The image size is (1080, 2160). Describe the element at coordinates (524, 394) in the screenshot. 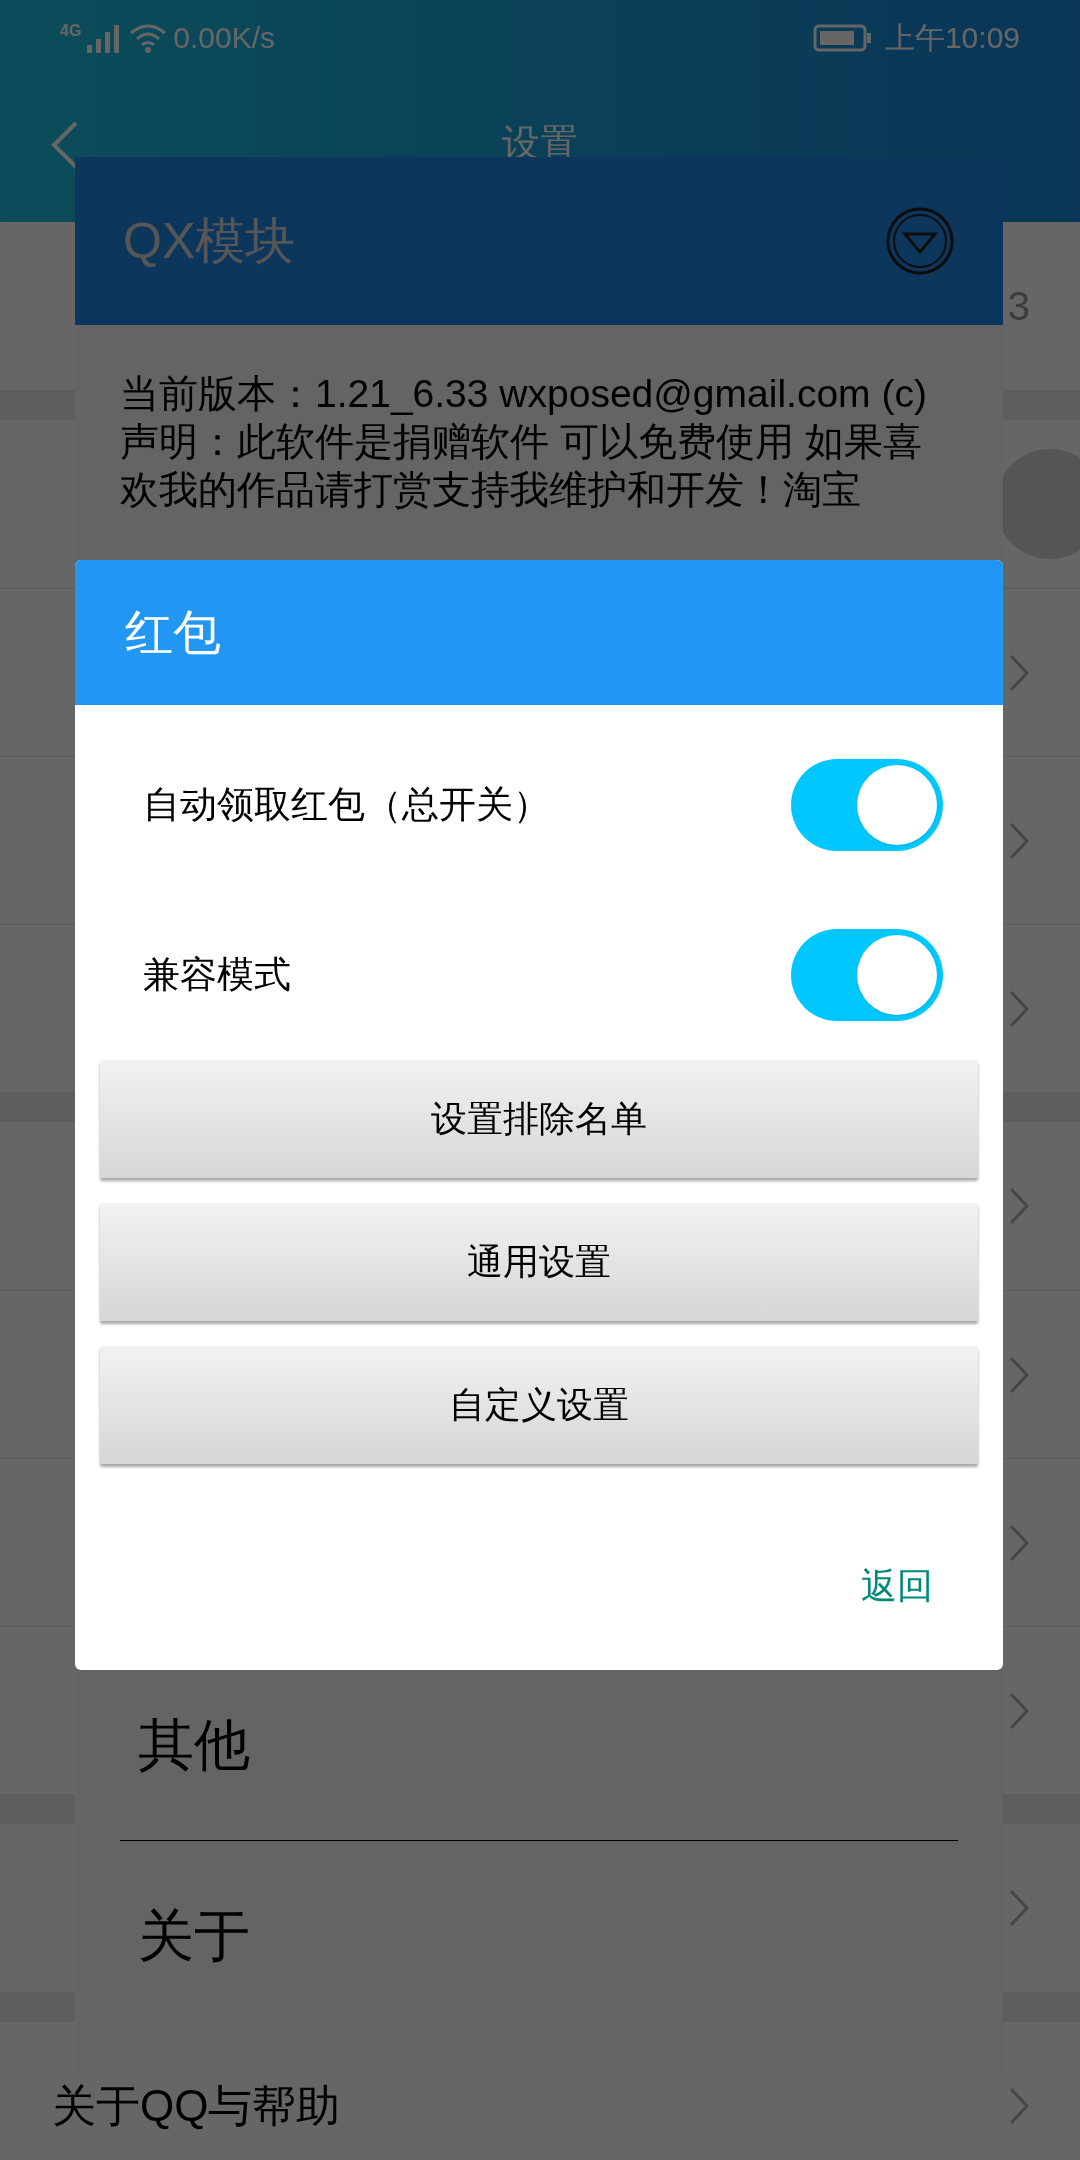

I see `info-text: 当前版本：1.21_6.33 wxposed@gmail.com (c)` at that location.